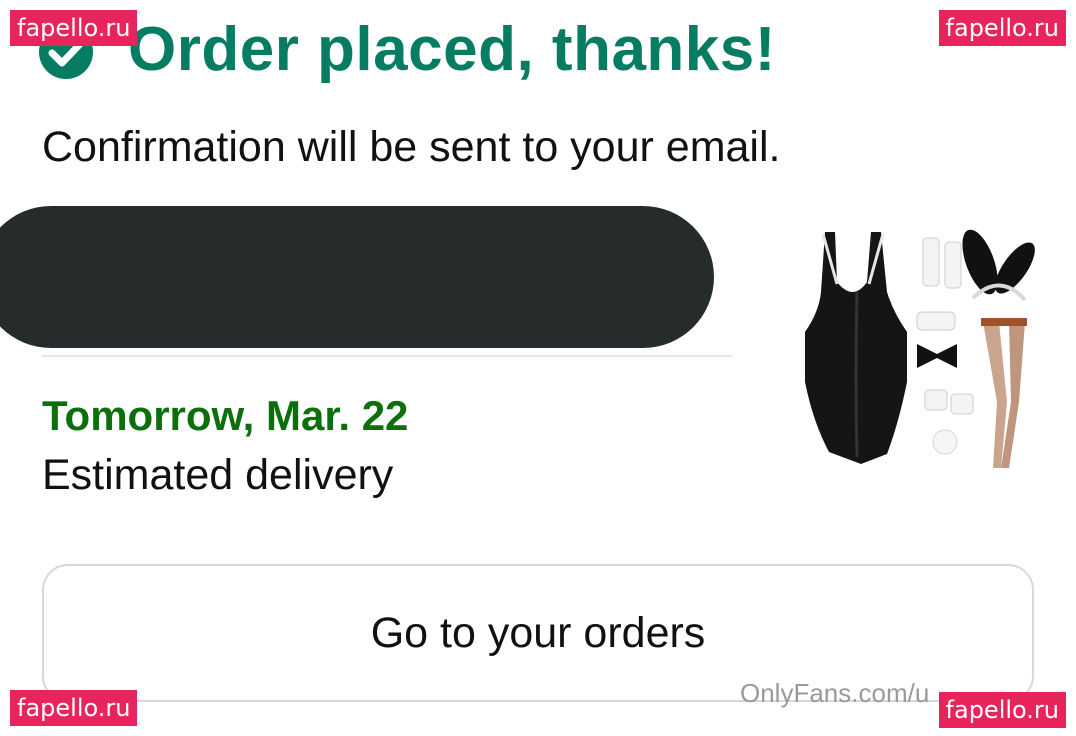 The width and height of the screenshot is (1076, 736). Describe the element at coordinates (74, 28) in the screenshot. I see `watermark-top-left: fapello.ru` at that location.